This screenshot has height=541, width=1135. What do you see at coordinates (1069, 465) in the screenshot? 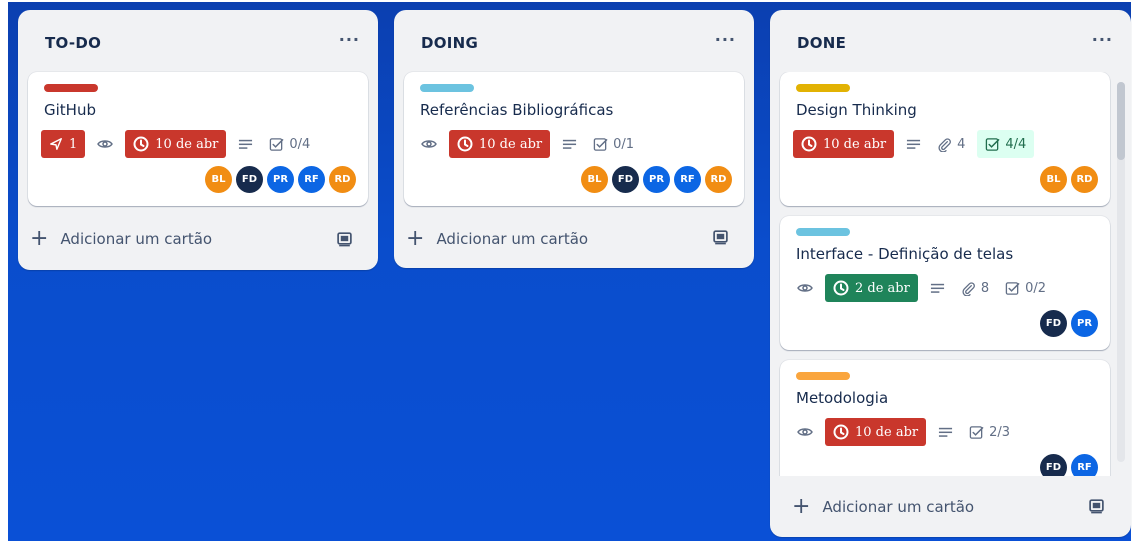
I see `card-members: FD RF` at bounding box center [1069, 465].